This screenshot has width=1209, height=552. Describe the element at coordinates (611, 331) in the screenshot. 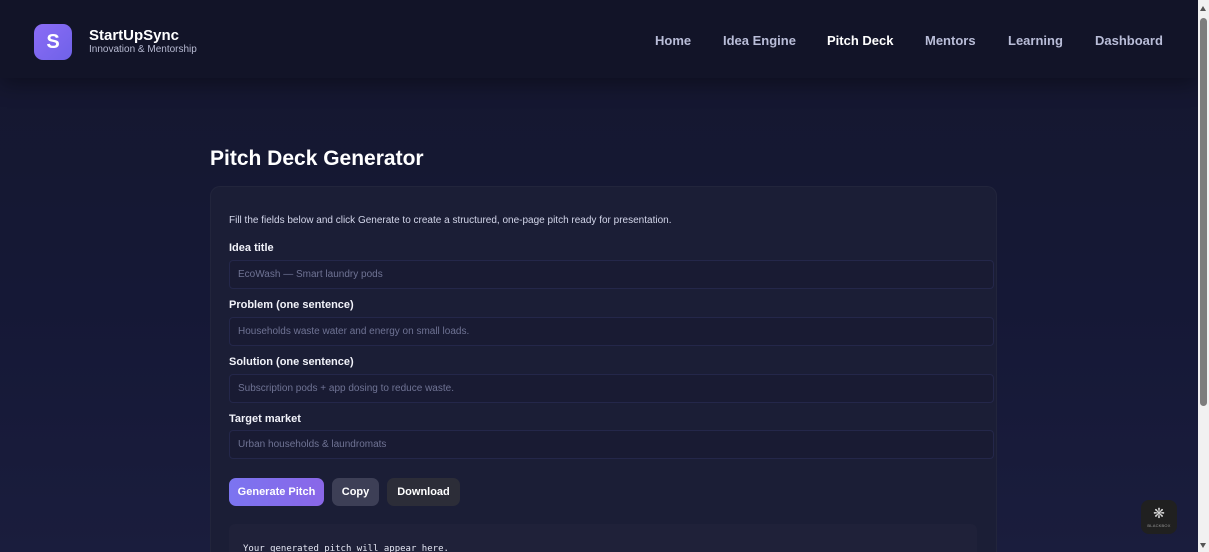

I see `problem-input` at that location.